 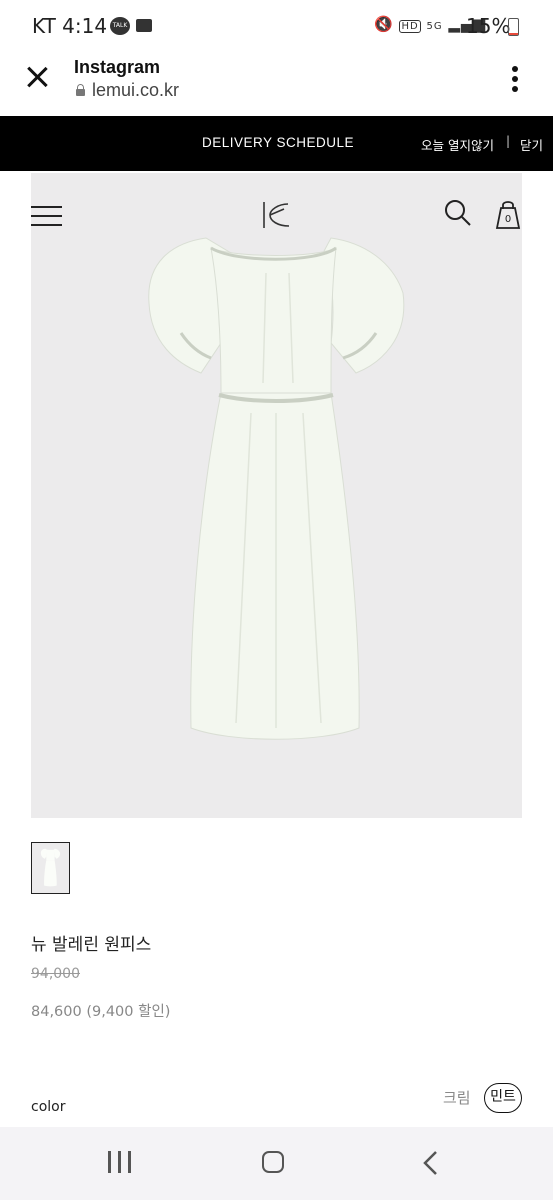 I want to click on mute-icon: 🔇, so click(x=384, y=24).